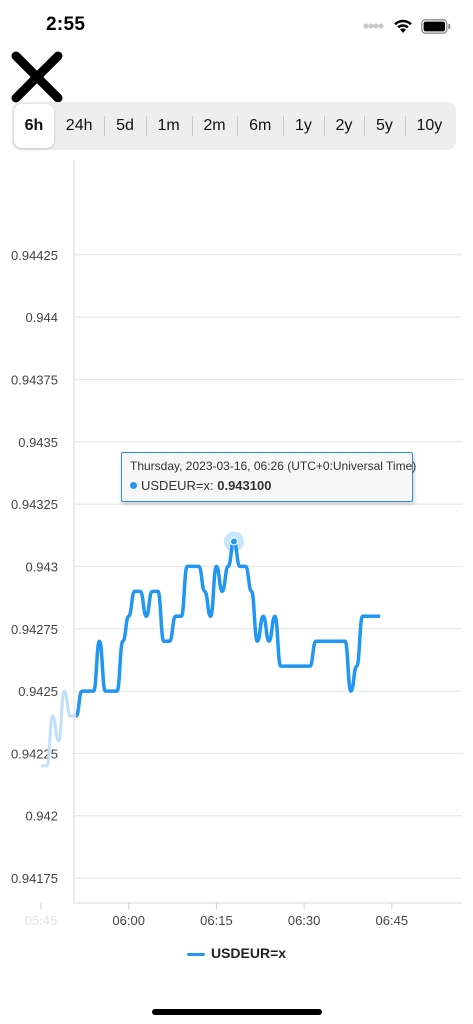 The height and width of the screenshot is (1024, 473). I want to click on y-tick-label: 0.94175, so click(34, 878).